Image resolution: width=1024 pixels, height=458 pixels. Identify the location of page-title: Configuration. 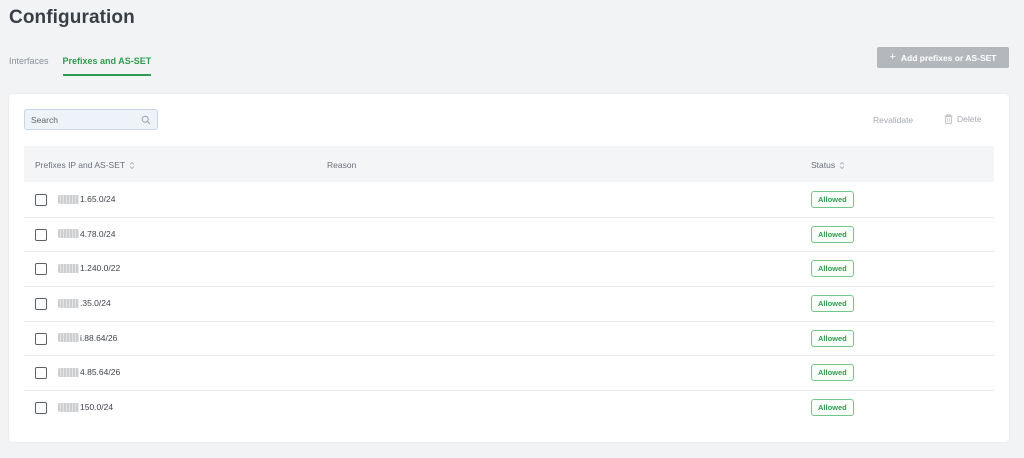
(72, 17).